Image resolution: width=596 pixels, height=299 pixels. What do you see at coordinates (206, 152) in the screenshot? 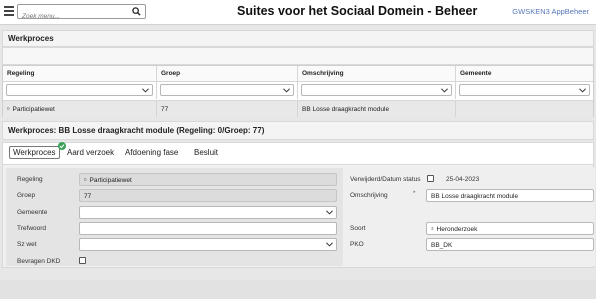
I see `tab-besluit: Besluit` at bounding box center [206, 152].